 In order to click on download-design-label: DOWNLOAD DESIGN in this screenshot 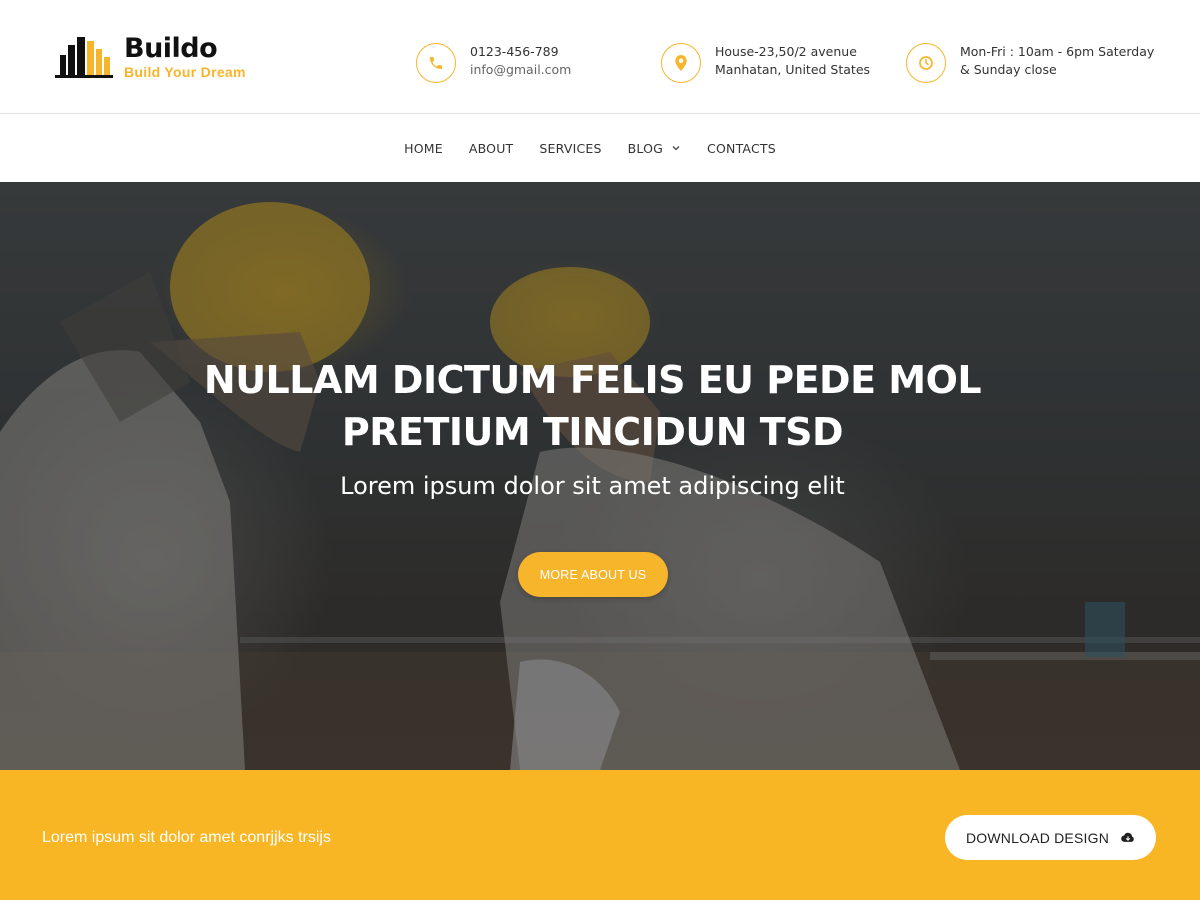, I will do `click(1037, 837)`.